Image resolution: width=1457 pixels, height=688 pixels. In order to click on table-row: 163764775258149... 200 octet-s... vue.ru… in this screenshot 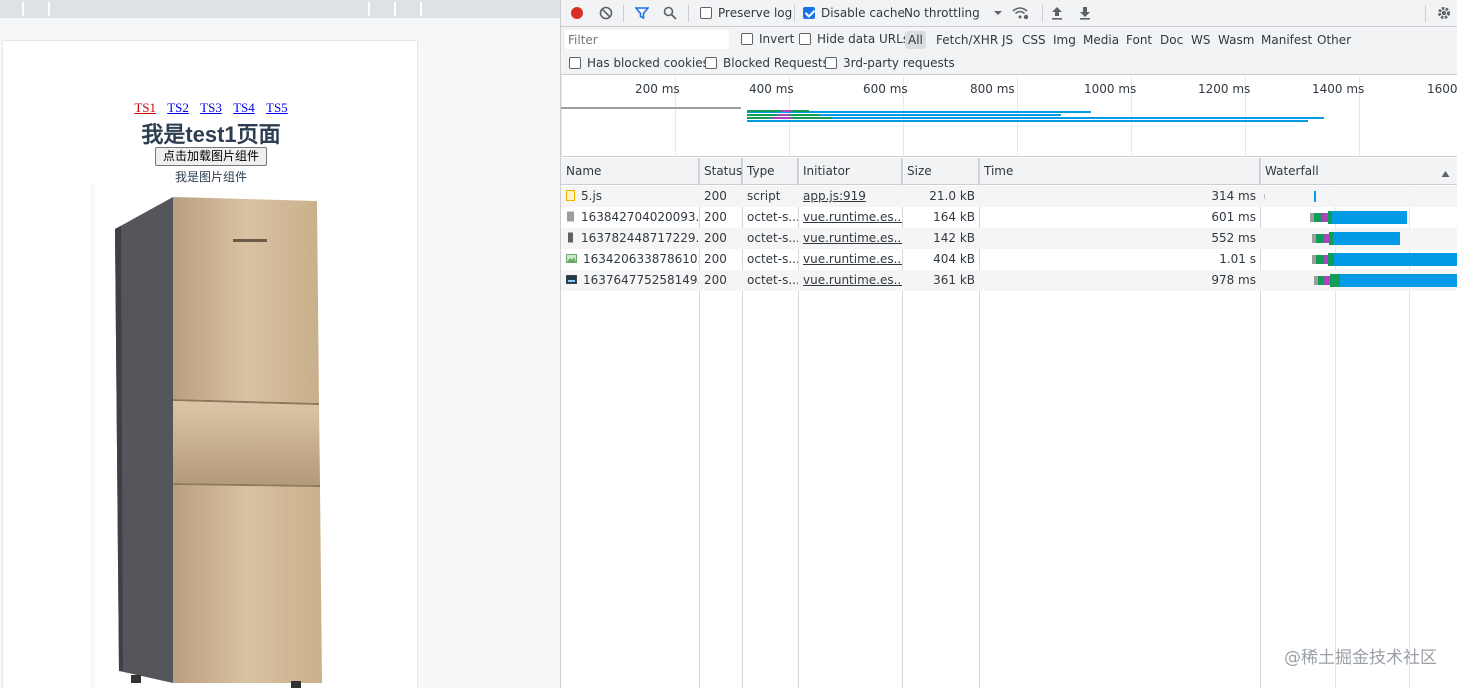, I will do `click(1009, 280)`.